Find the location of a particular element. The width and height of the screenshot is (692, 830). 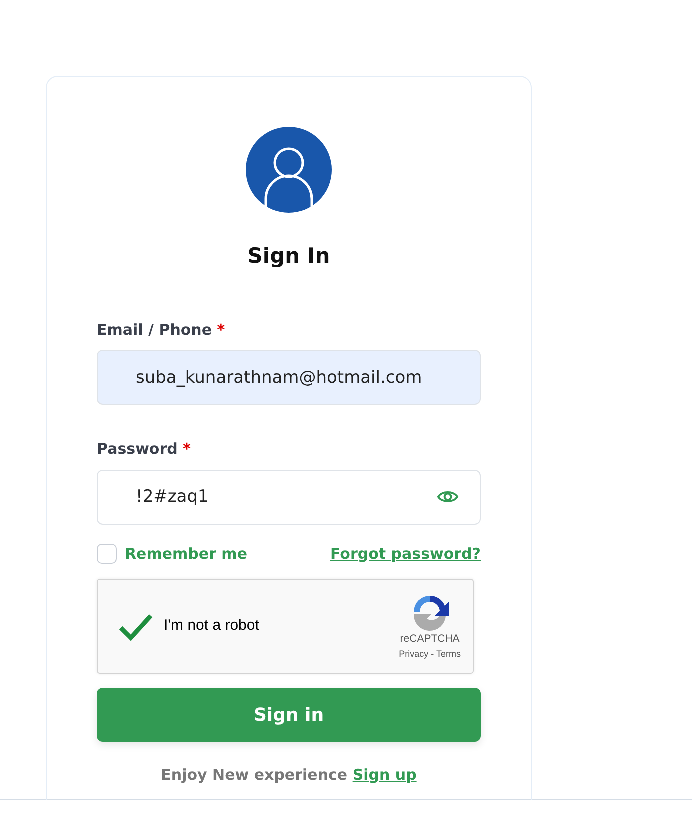

eye-icon is located at coordinates (448, 496).